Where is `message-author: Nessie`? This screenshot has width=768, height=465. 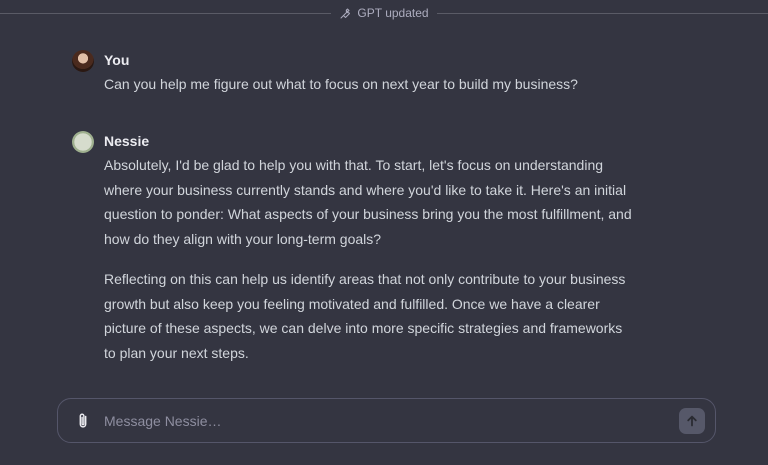
message-author: Nessie is located at coordinates (127, 141).